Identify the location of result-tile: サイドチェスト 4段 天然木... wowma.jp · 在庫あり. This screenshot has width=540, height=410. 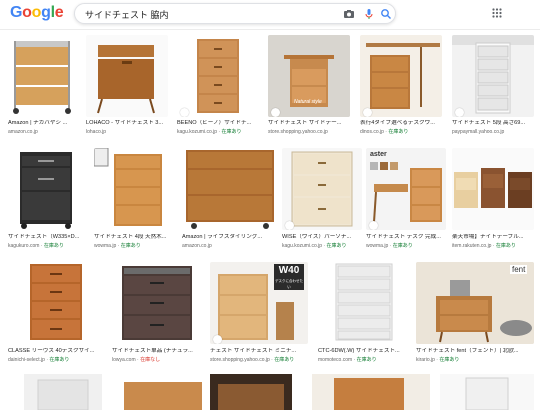
(135, 202).